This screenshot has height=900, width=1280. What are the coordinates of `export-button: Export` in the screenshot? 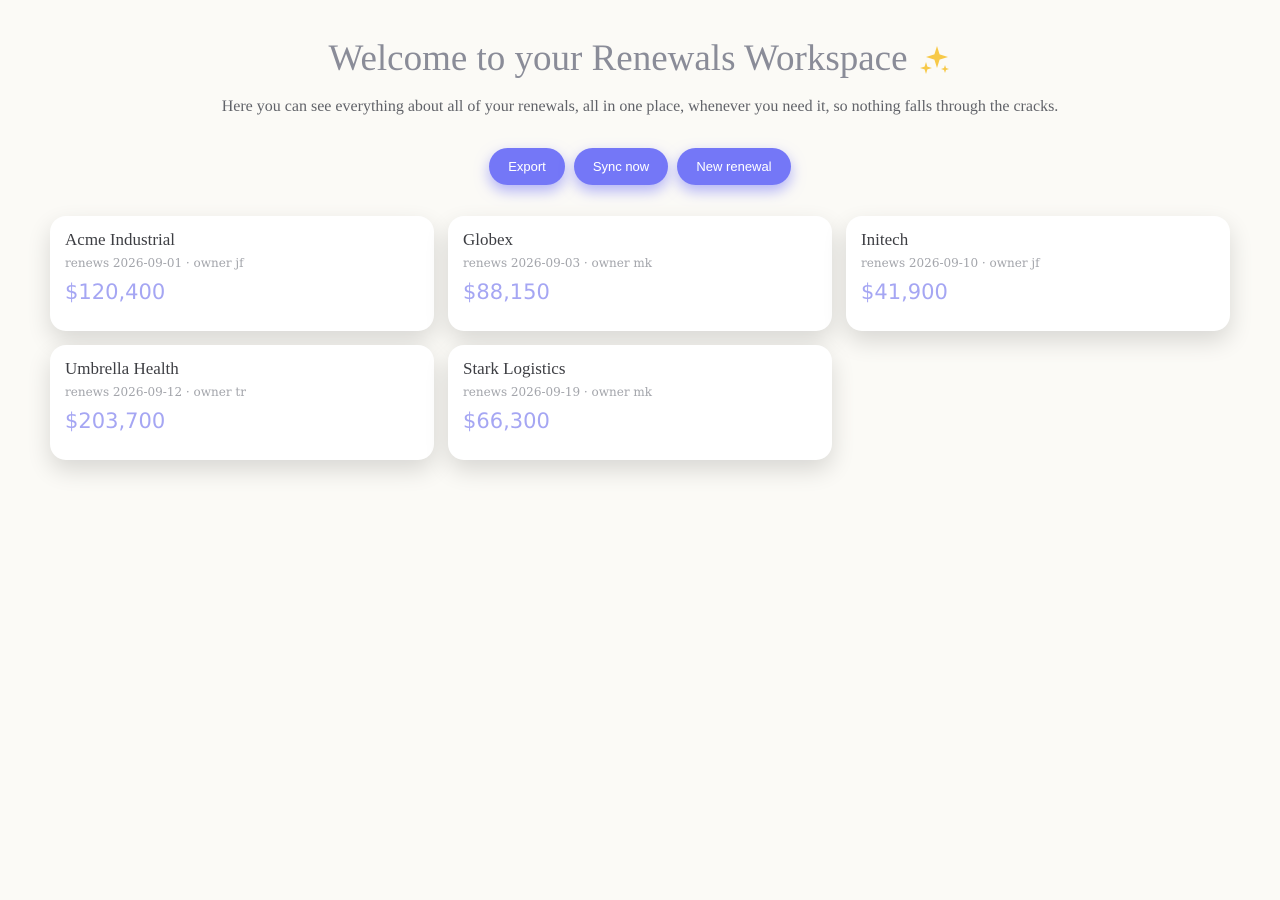 It's located at (527, 166).